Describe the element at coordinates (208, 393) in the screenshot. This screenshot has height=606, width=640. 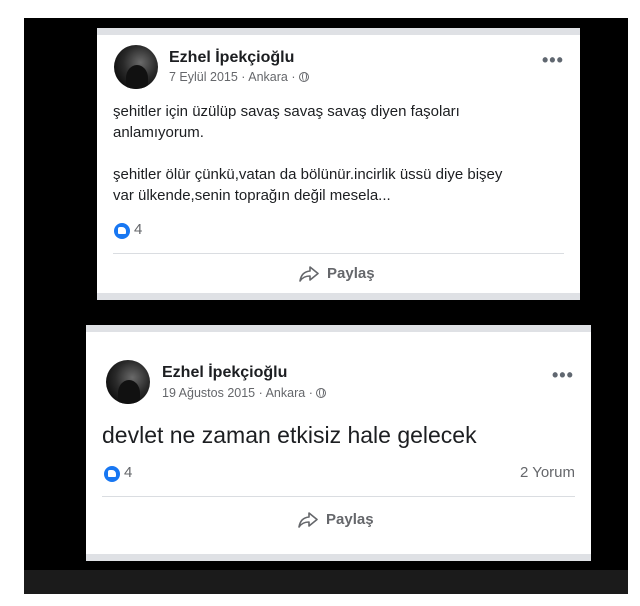
I see `post-date: 19 Ağustos 2015` at that location.